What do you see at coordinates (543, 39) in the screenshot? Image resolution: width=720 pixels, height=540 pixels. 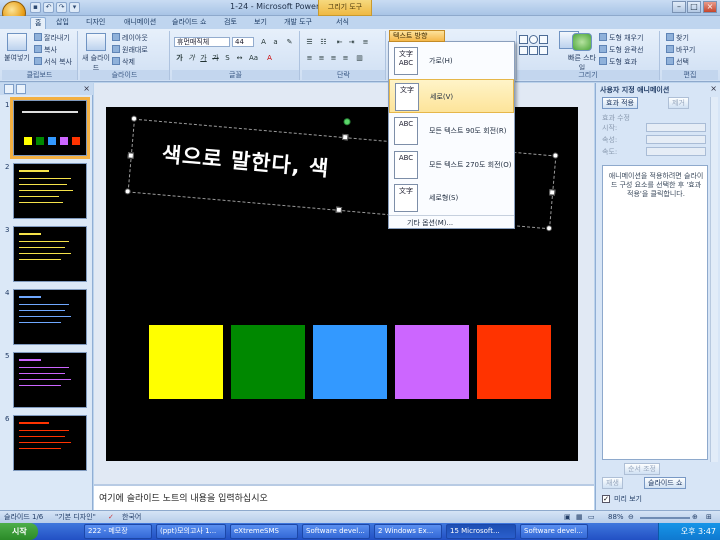 I see `shape-triangle-icon` at bounding box center [543, 39].